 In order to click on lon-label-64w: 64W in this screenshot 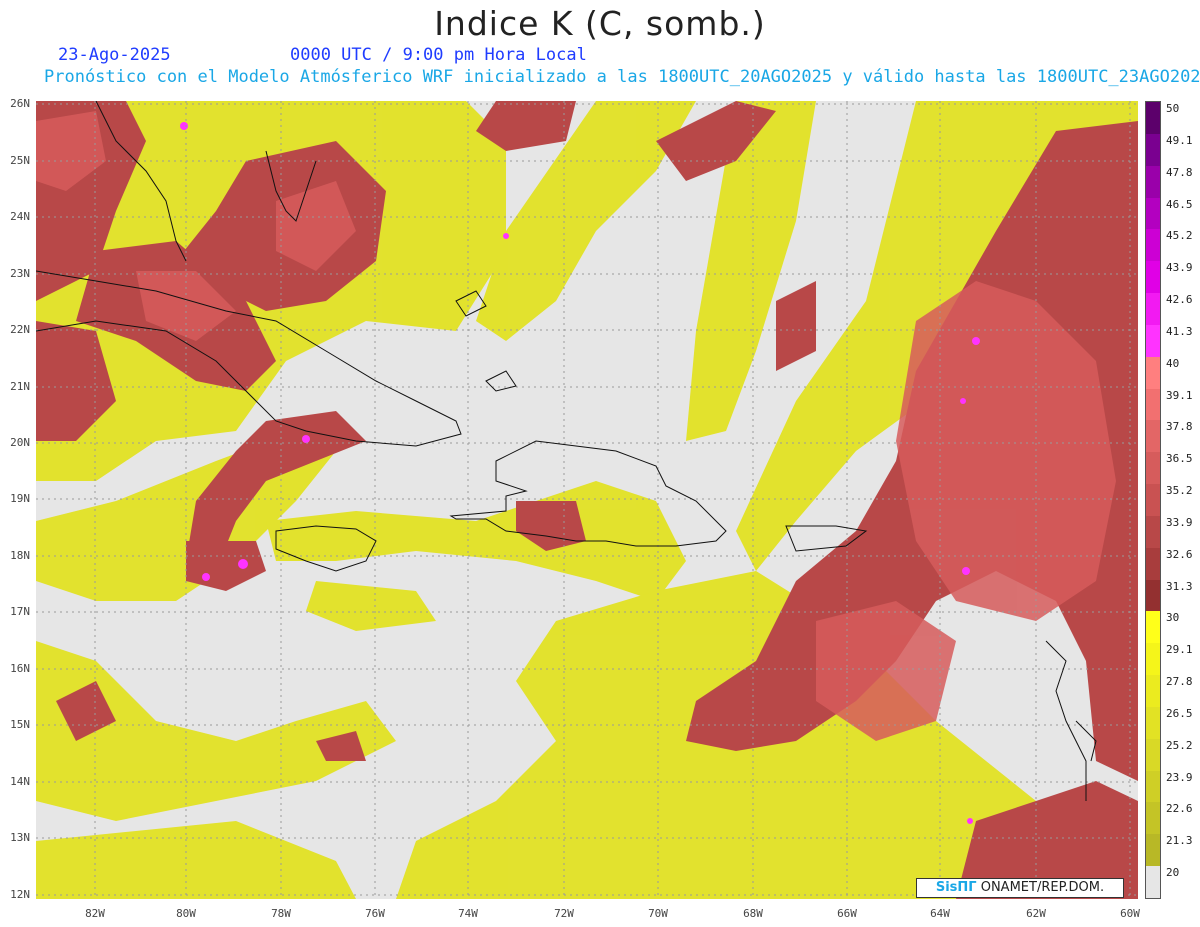, I will do `click(940, 913)`.